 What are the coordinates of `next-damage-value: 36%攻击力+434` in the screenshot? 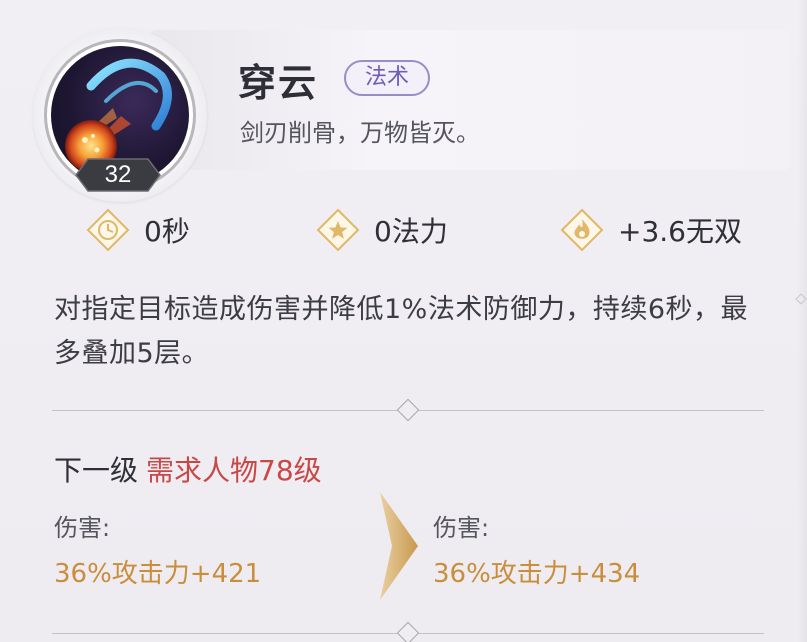 It's located at (537, 574).